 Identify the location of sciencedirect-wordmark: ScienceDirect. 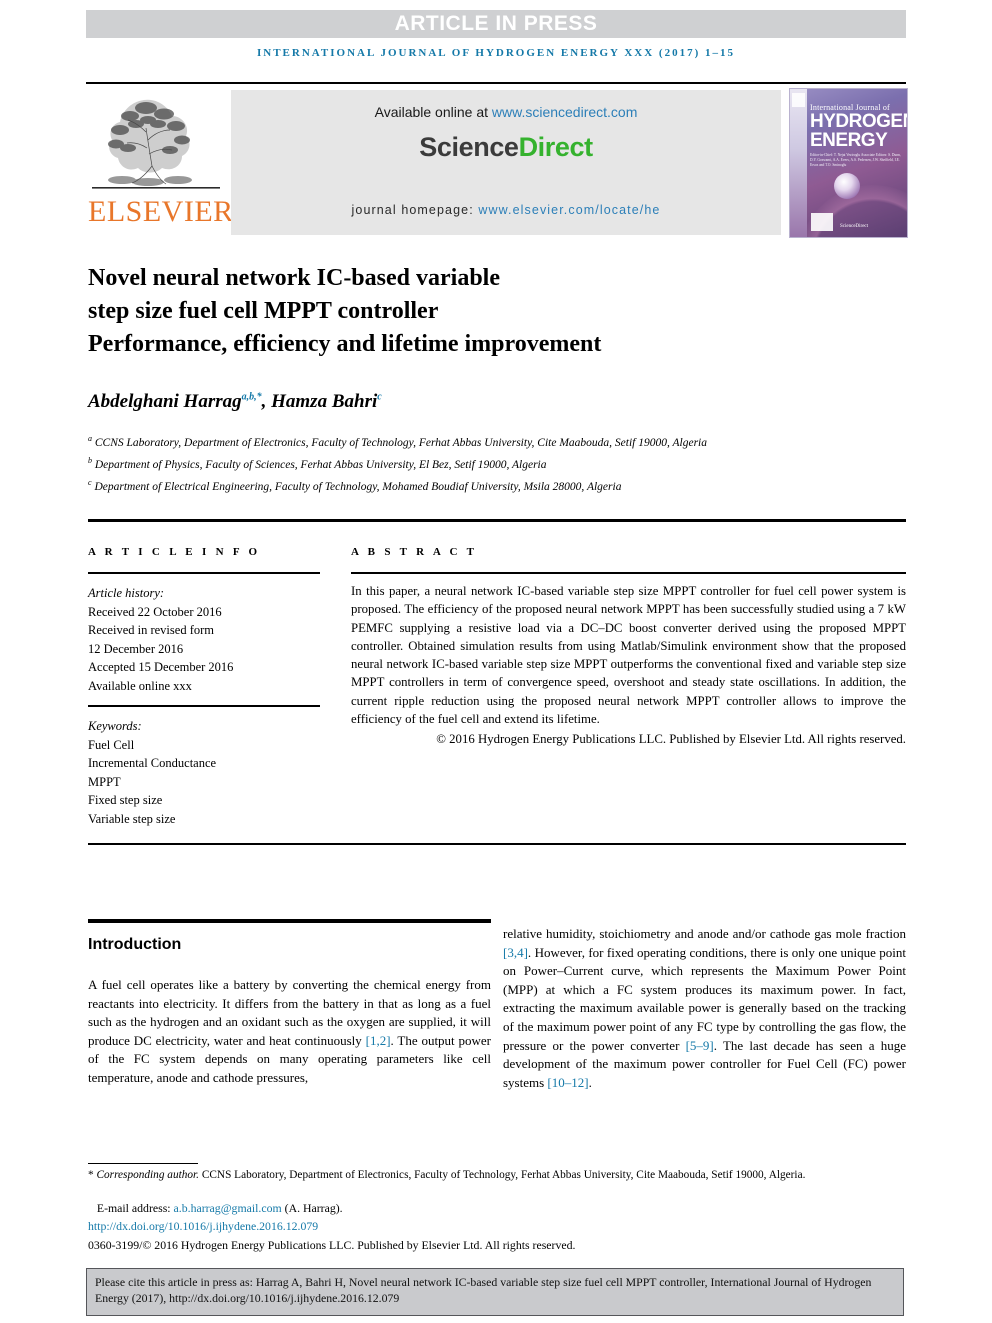
(506, 147).